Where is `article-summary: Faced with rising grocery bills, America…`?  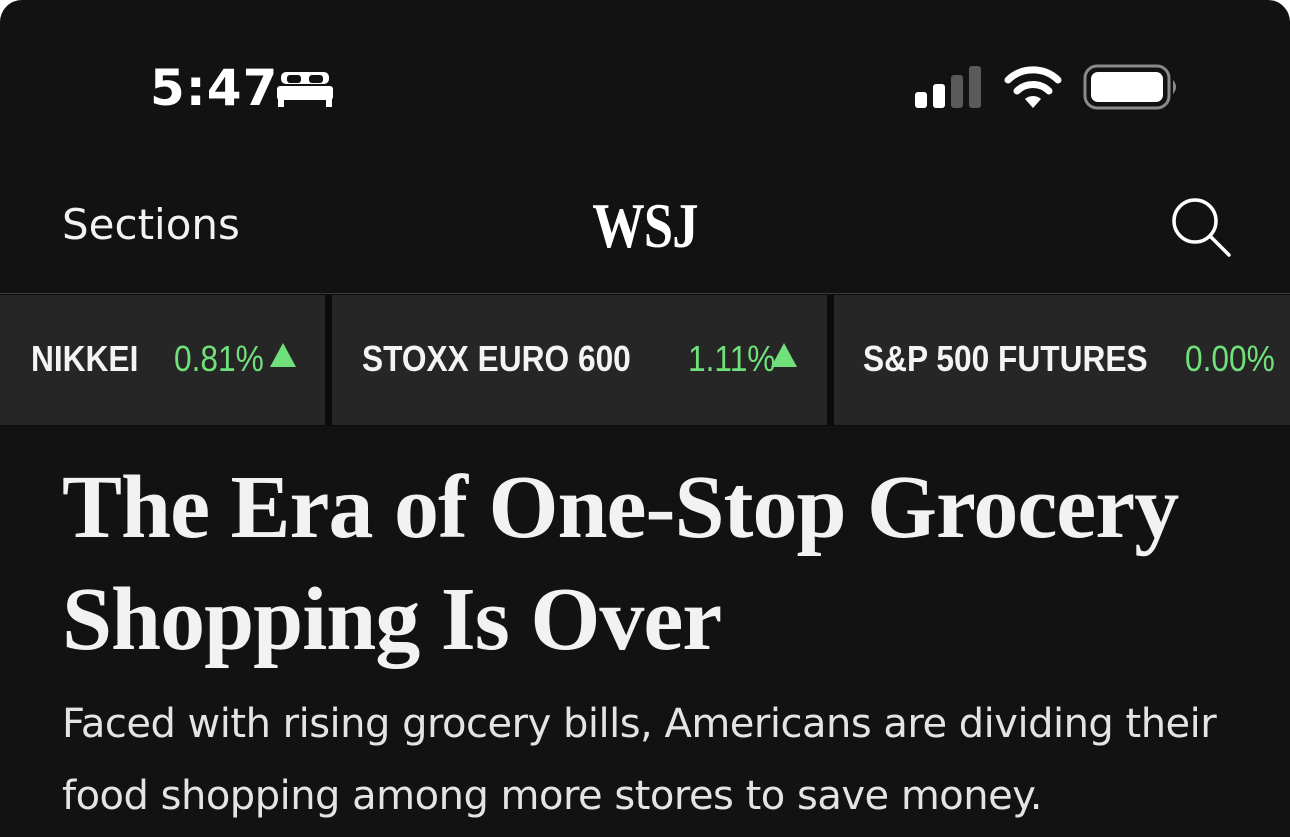
article-summary: Faced with rising grocery bills, America… is located at coordinates (639, 760).